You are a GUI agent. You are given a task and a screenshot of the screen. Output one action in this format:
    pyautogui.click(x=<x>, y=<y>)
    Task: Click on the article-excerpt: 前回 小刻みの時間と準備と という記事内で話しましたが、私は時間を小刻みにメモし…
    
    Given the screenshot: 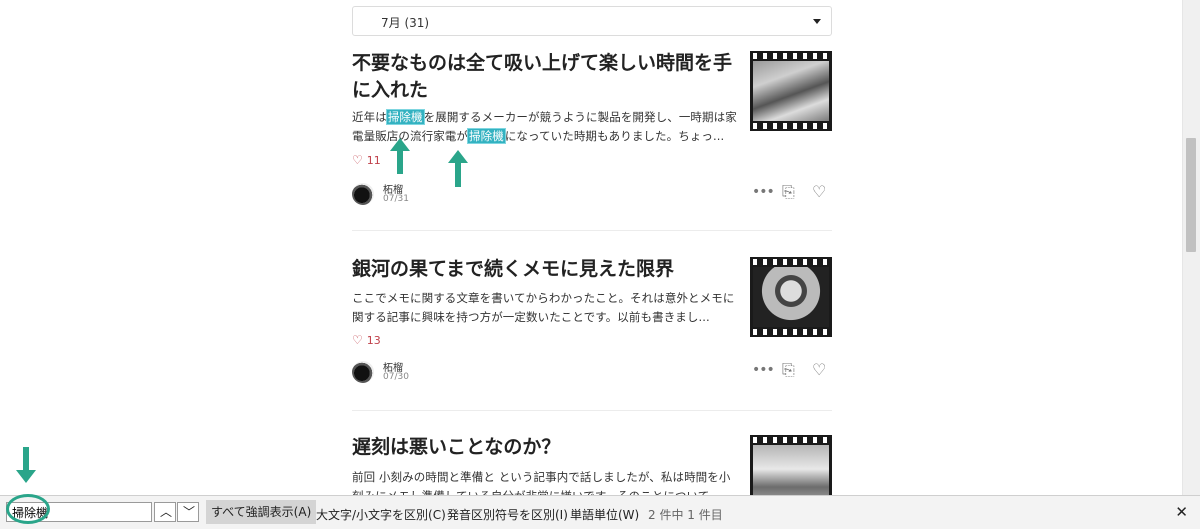 What is the action you would take?
    pyautogui.click(x=541, y=483)
    